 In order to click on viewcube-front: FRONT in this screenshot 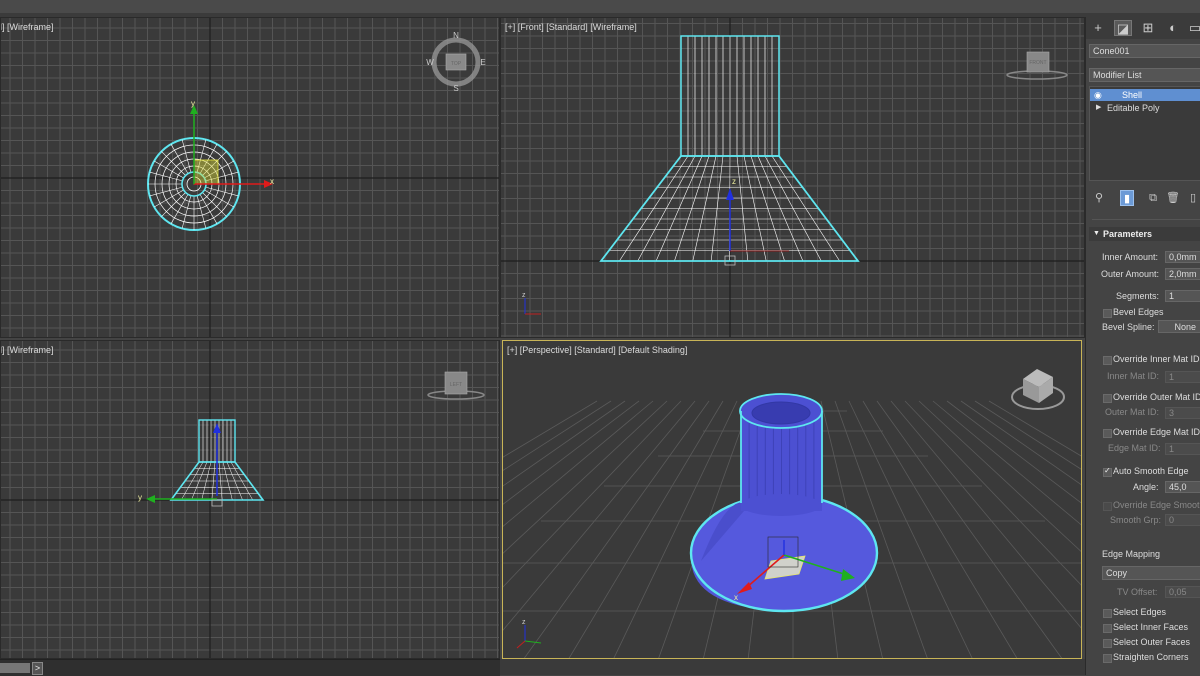, I will do `click(1037, 65)`.